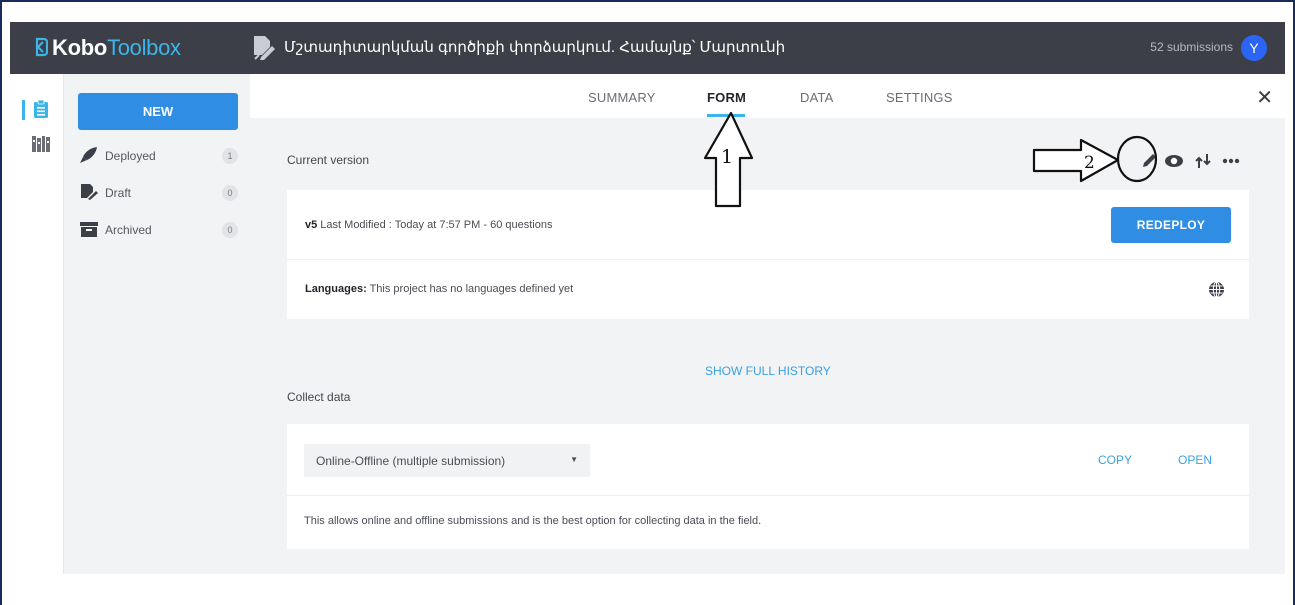 This screenshot has width=1295, height=605. Describe the element at coordinates (1171, 225) in the screenshot. I see `redeploy-button: REDEPLOY` at that location.